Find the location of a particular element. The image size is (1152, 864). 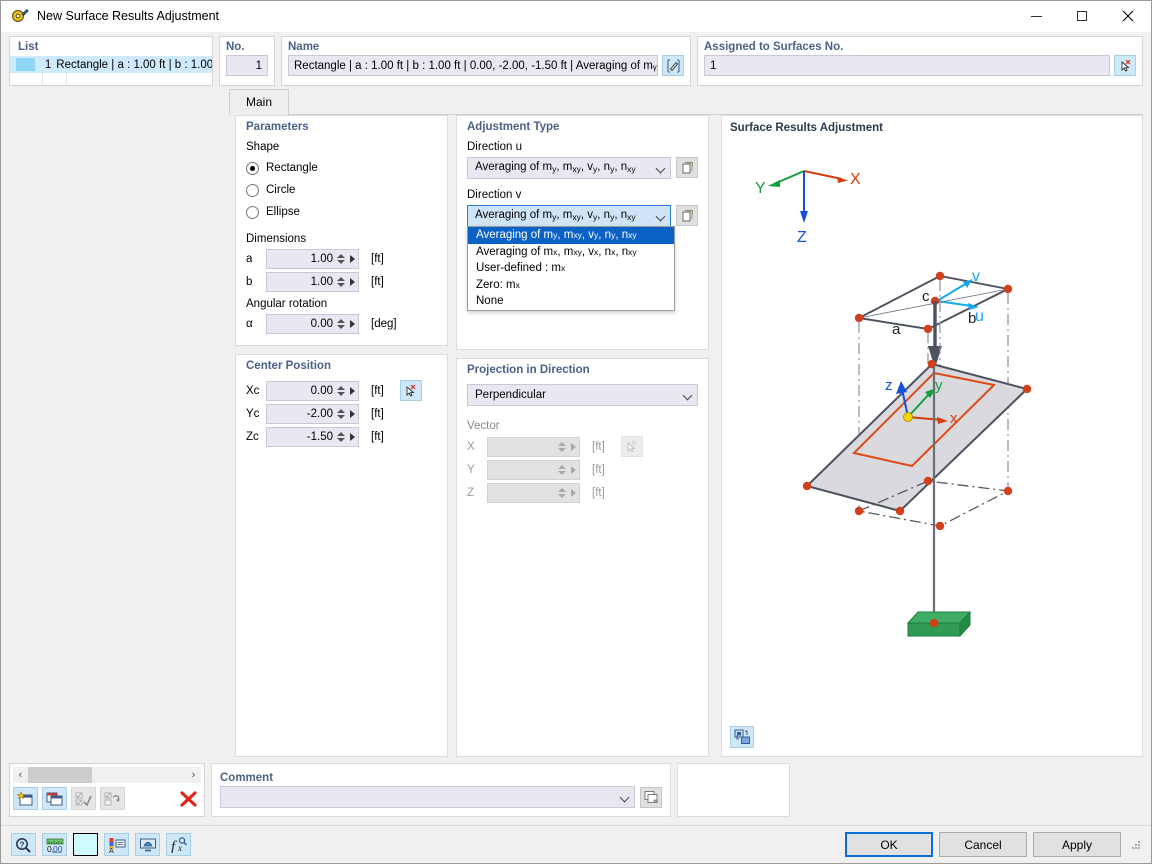

apply-button: Apply is located at coordinates (1077, 844).